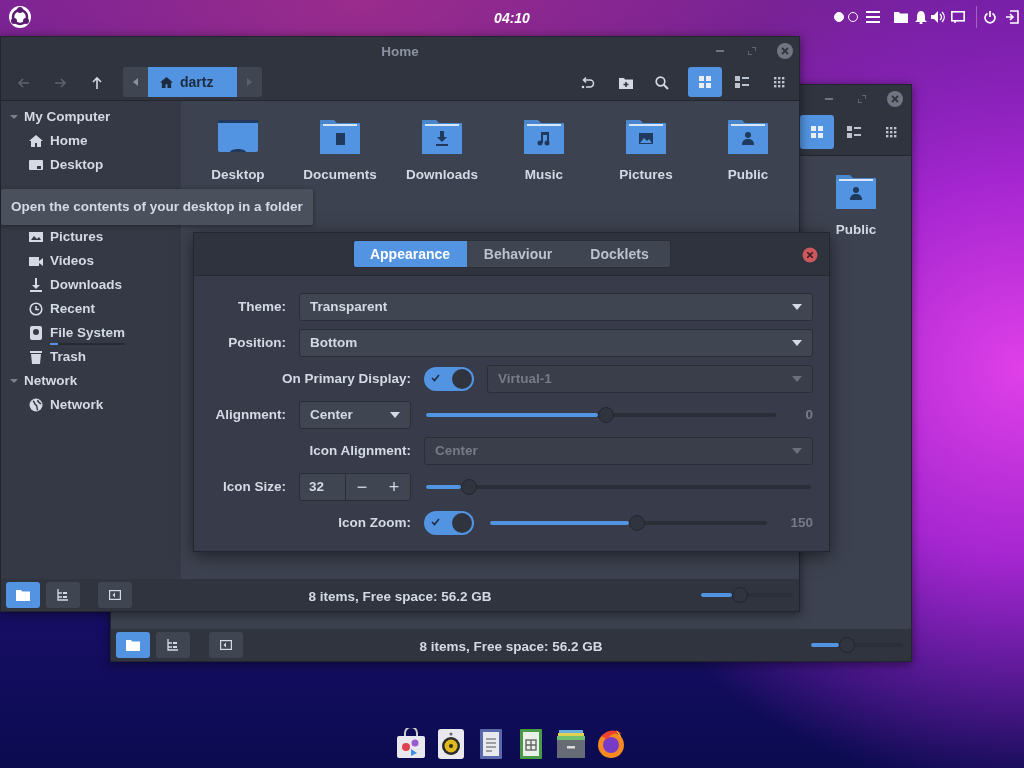  Describe the element at coordinates (166, 82) in the screenshot. I see `home-icon` at that location.